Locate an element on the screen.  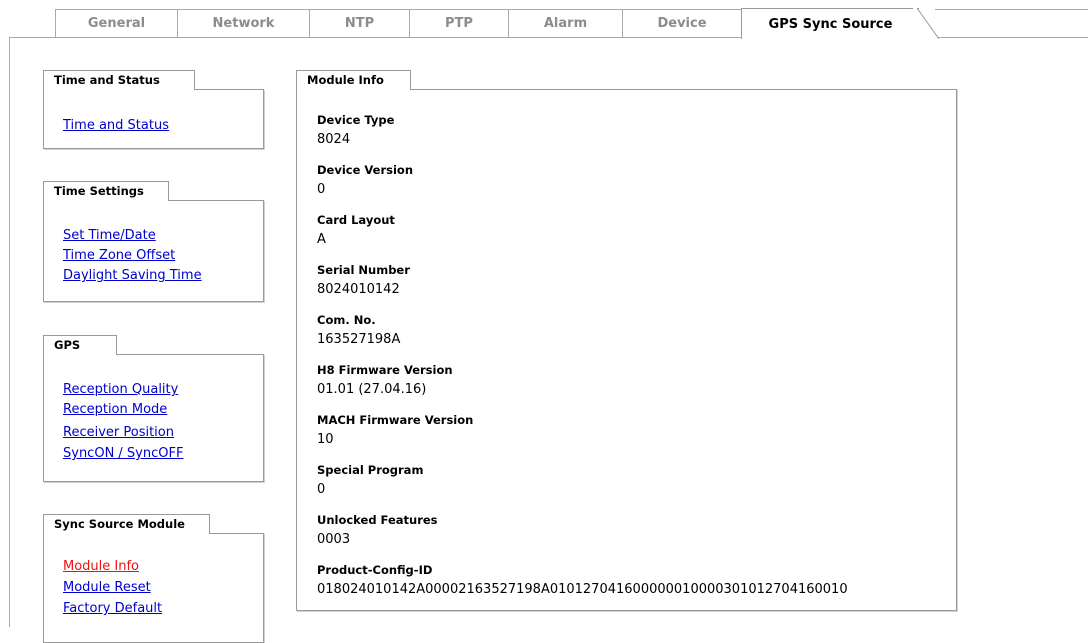
sync-source-box-title: Sync Source Module is located at coordinates (126, 524).